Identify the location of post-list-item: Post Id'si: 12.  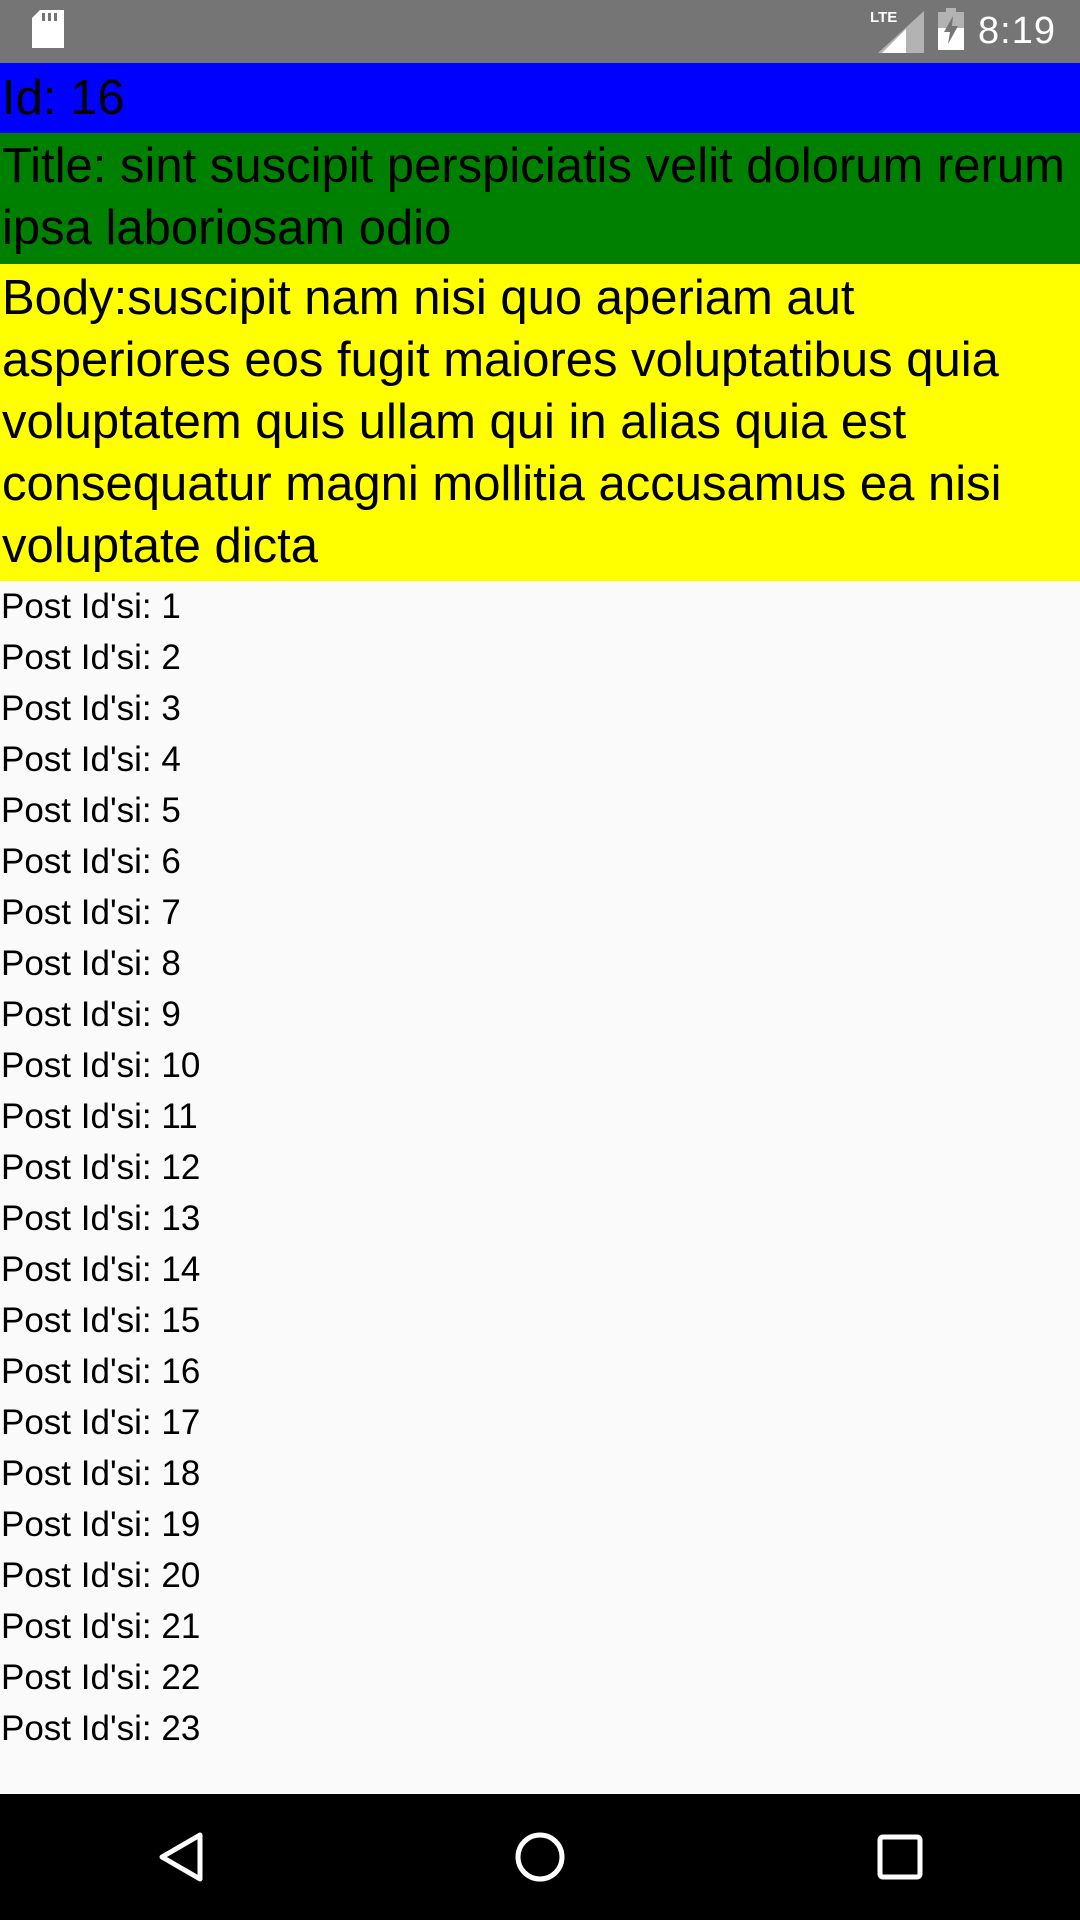
(540, 1167).